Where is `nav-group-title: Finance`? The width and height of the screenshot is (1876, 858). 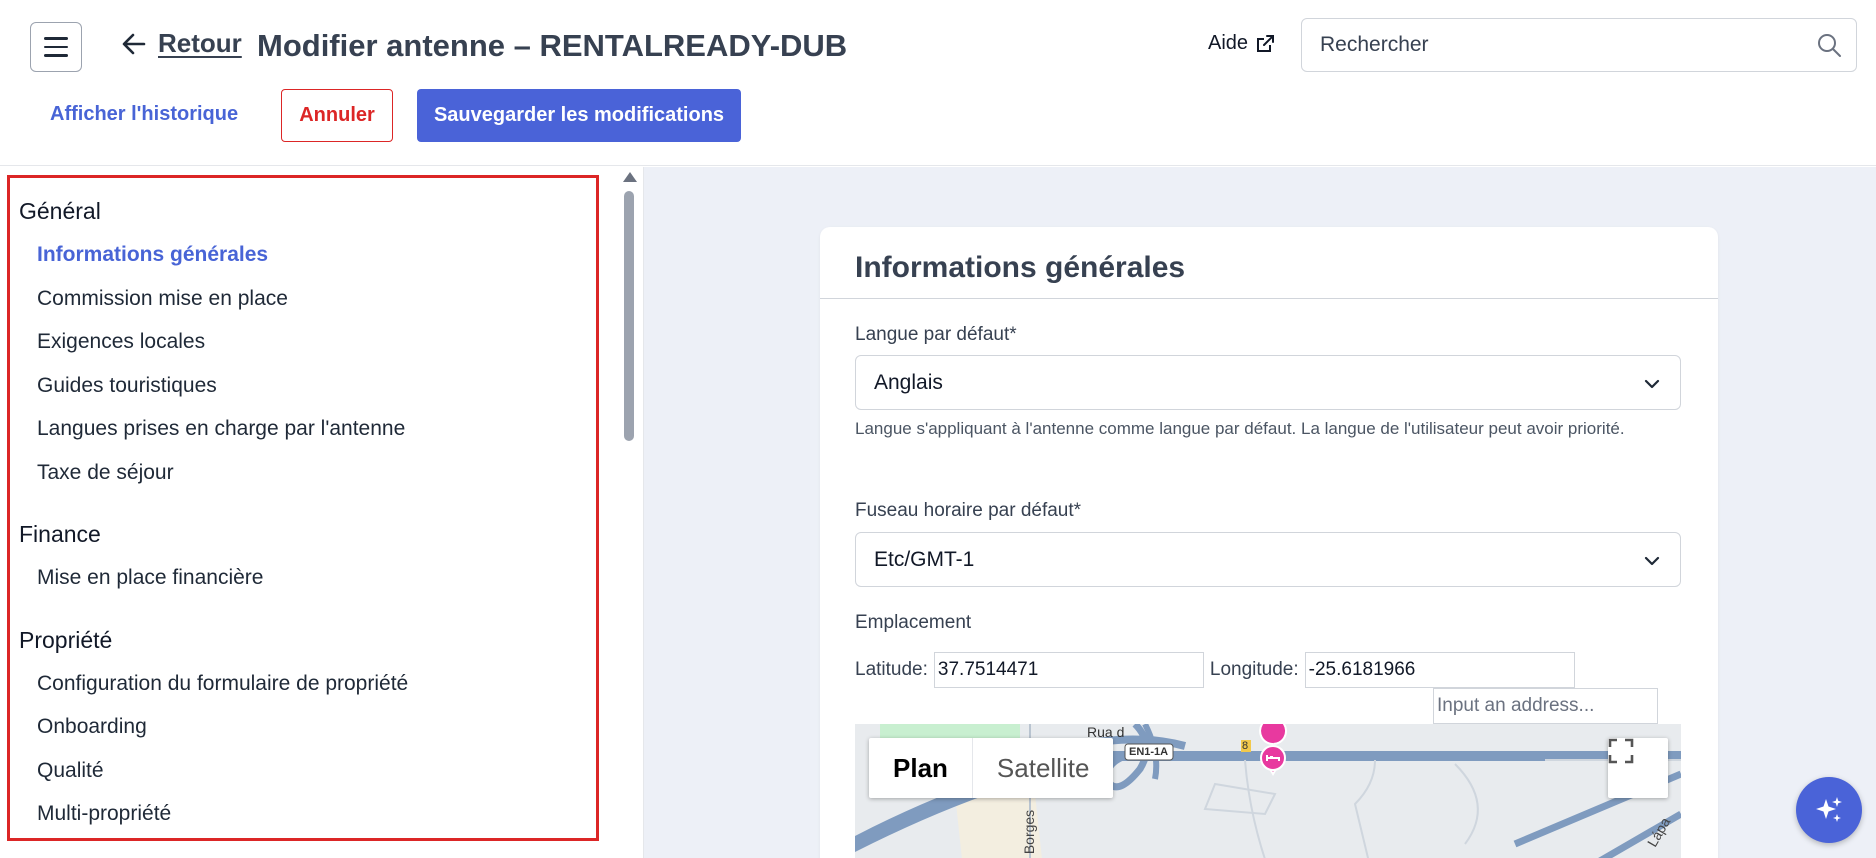 nav-group-title: Finance is located at coordinates (60, 534).